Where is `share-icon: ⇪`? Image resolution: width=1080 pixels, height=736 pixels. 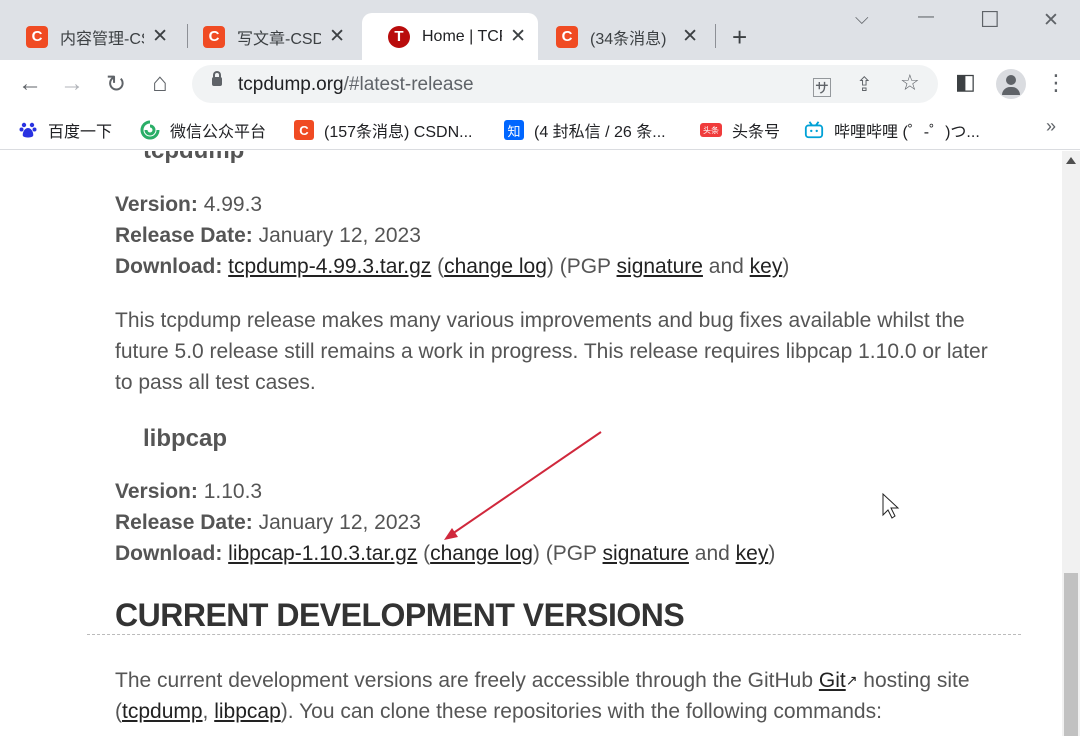 share-icon: ⇪ is located at coordinates (864, 84).